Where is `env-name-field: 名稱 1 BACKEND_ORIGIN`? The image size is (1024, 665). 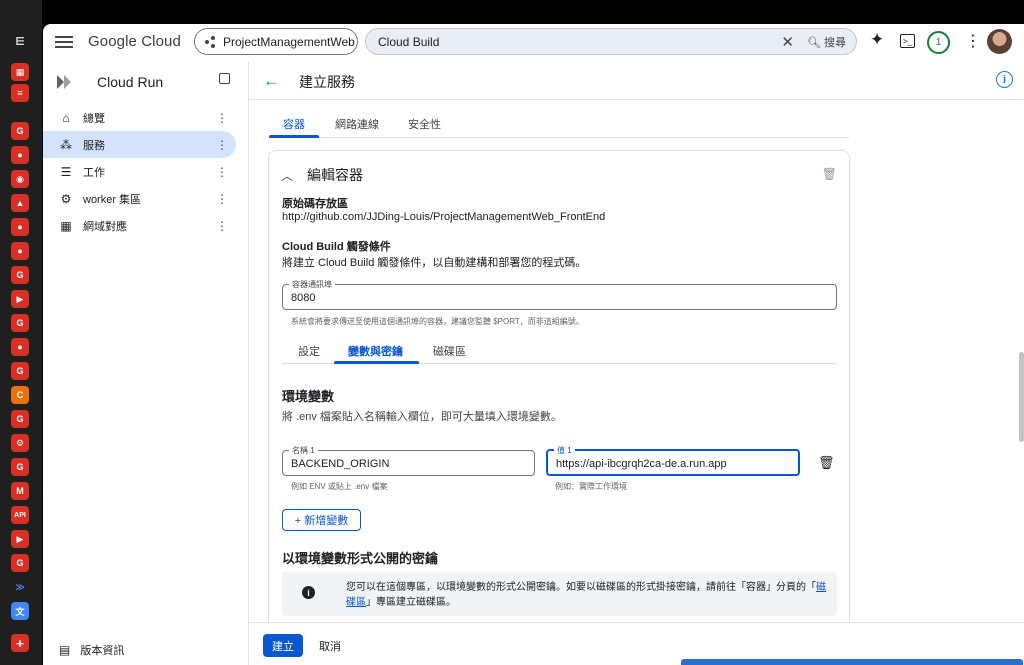 env-name-field: 名稱 1 BACKEND_ORIGIN is located at coordinates (408, 460).